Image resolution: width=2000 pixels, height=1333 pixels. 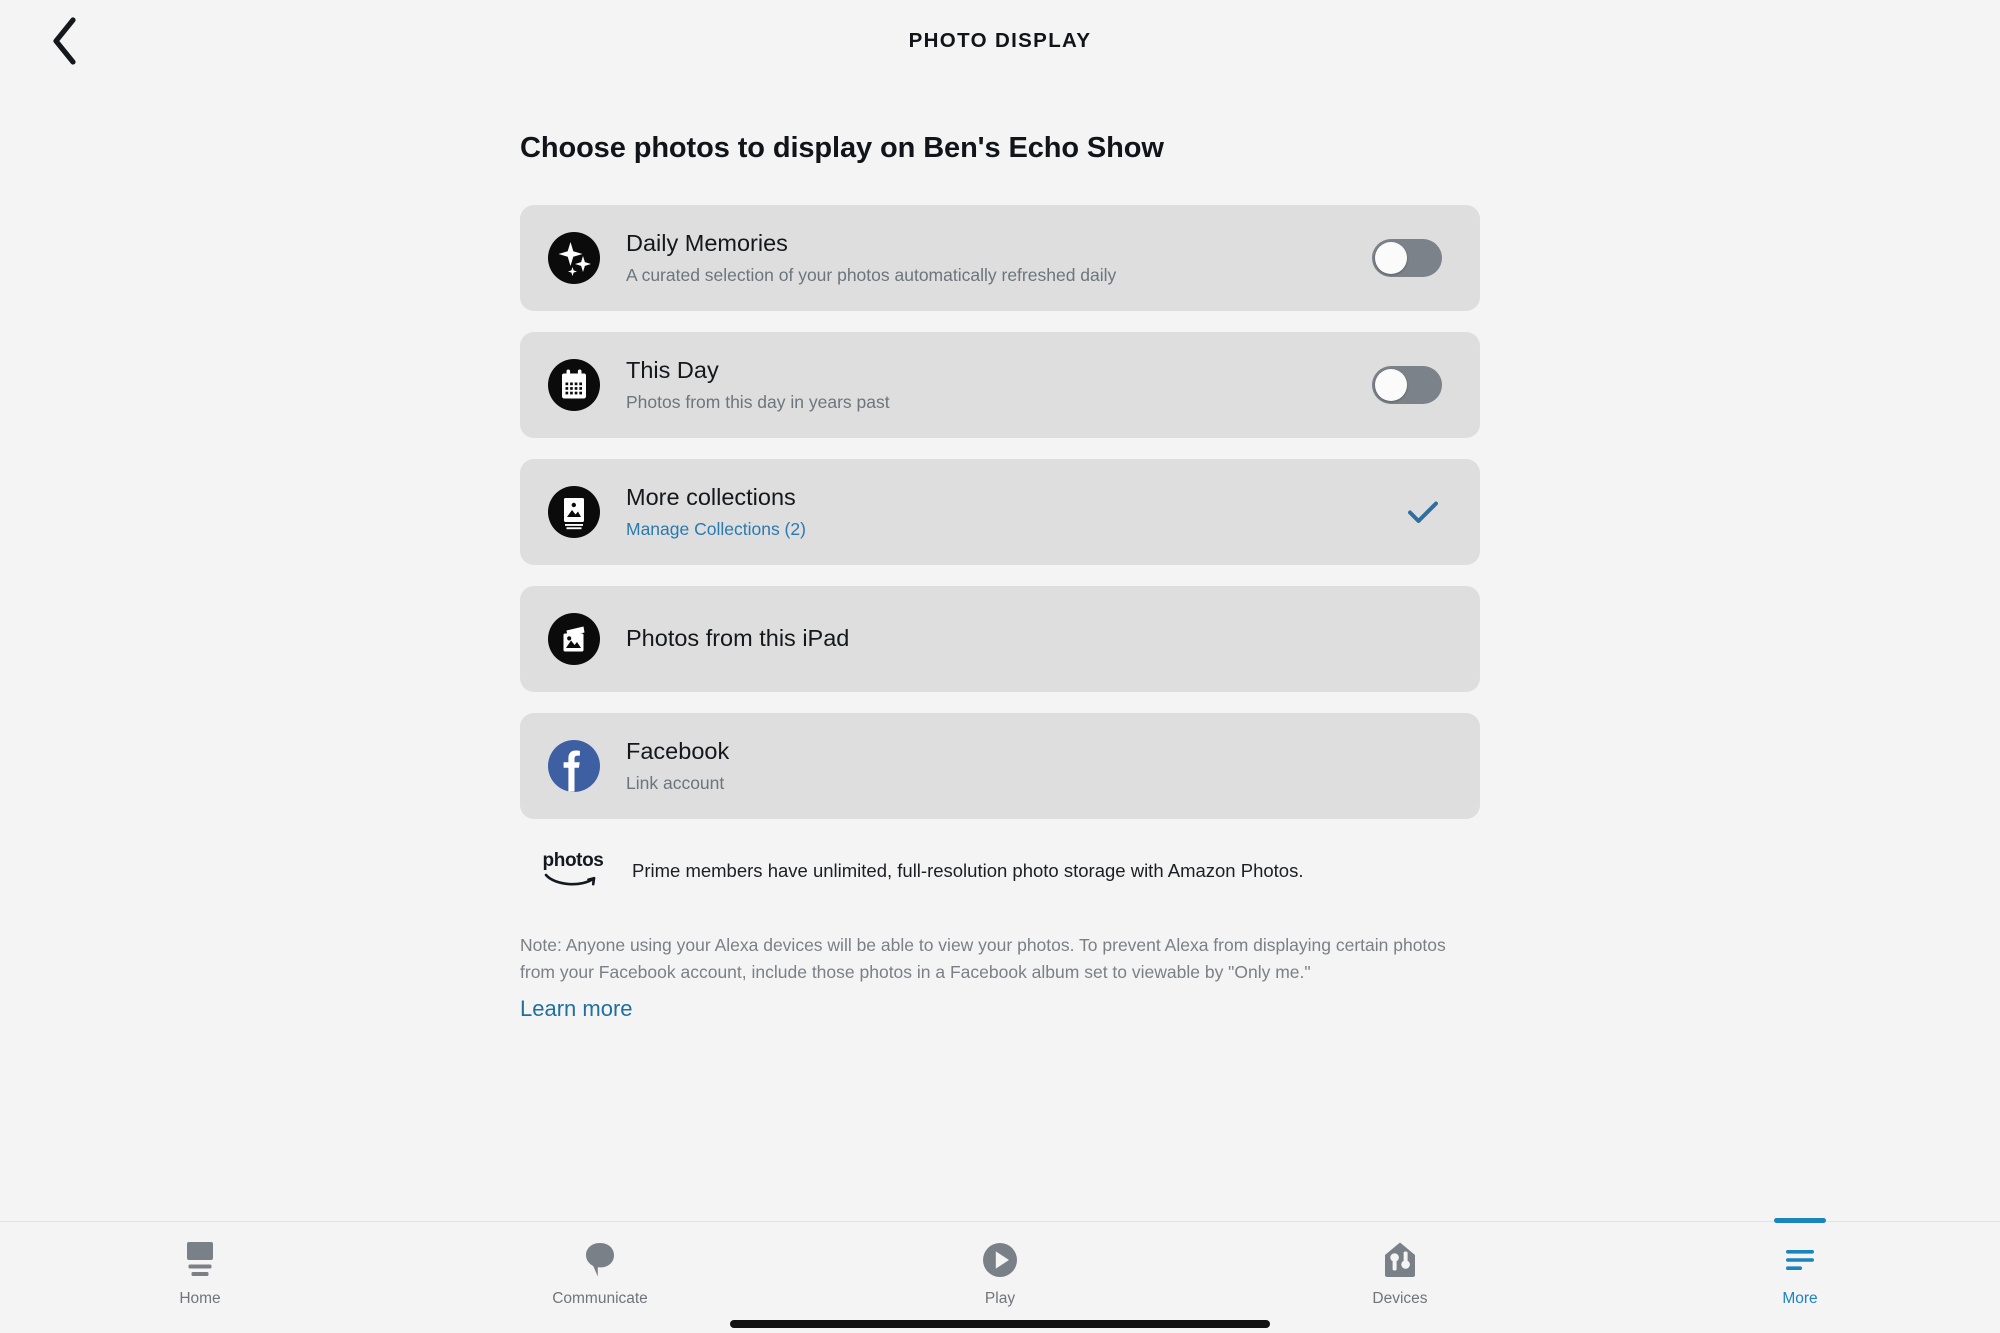 What do you see at coordinates (1400, 1260) in the screenshot?
I see `smart-home-icon` at bounding box center [1400, 1260].